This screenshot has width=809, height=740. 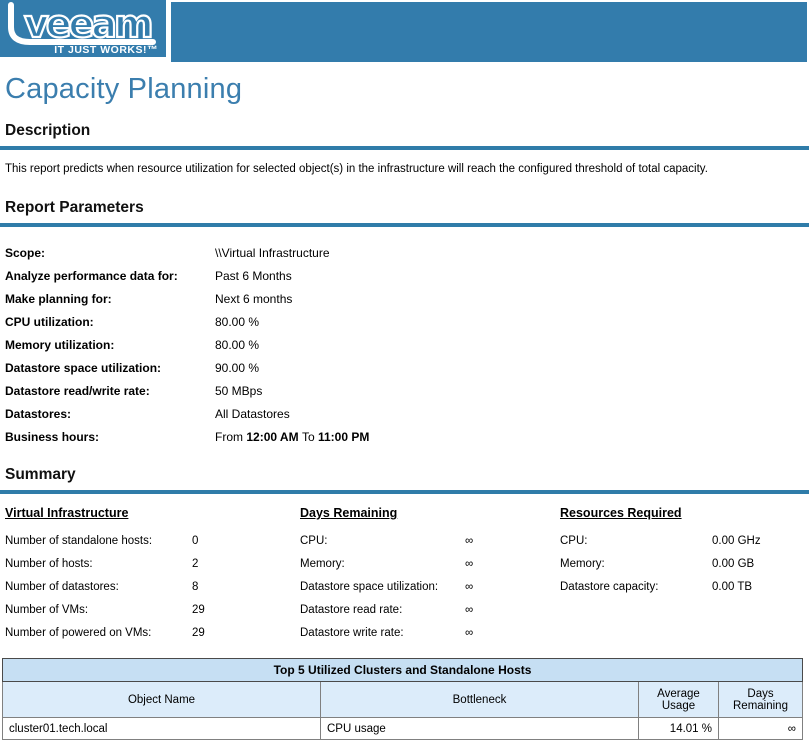 I want to click on veeam-logo: veeam IT JUST WORKS!™, so click(x=83, y=28).